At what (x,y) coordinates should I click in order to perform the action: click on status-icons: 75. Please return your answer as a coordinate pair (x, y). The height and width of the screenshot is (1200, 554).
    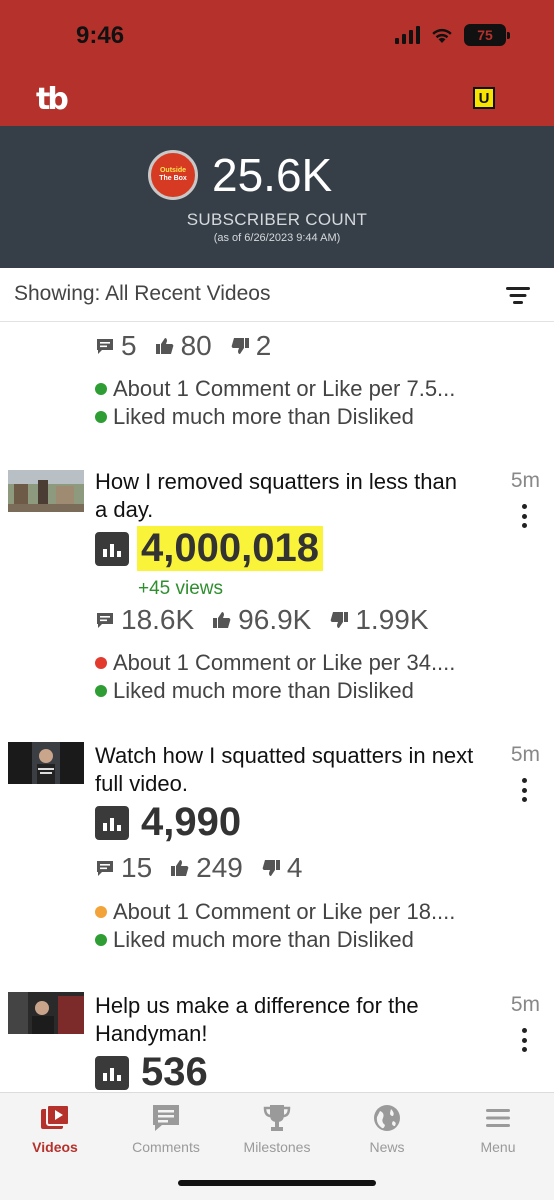
    Looking at the image, I should click on (452, 35).